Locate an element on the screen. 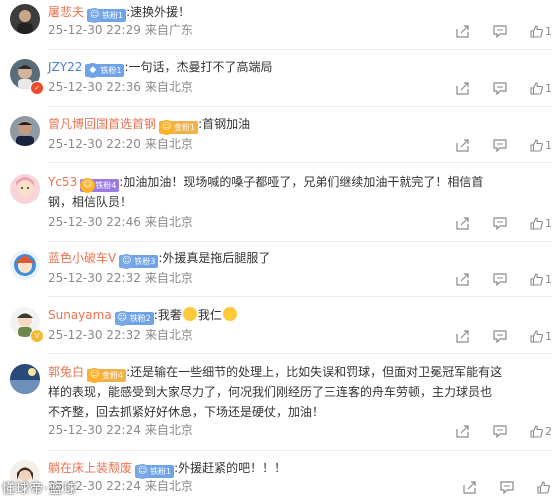 Image resolution: width=560 pixels, height=500 pixels. fan-badge: ☺ 铁粉4 is located at coordinates (100, 185).